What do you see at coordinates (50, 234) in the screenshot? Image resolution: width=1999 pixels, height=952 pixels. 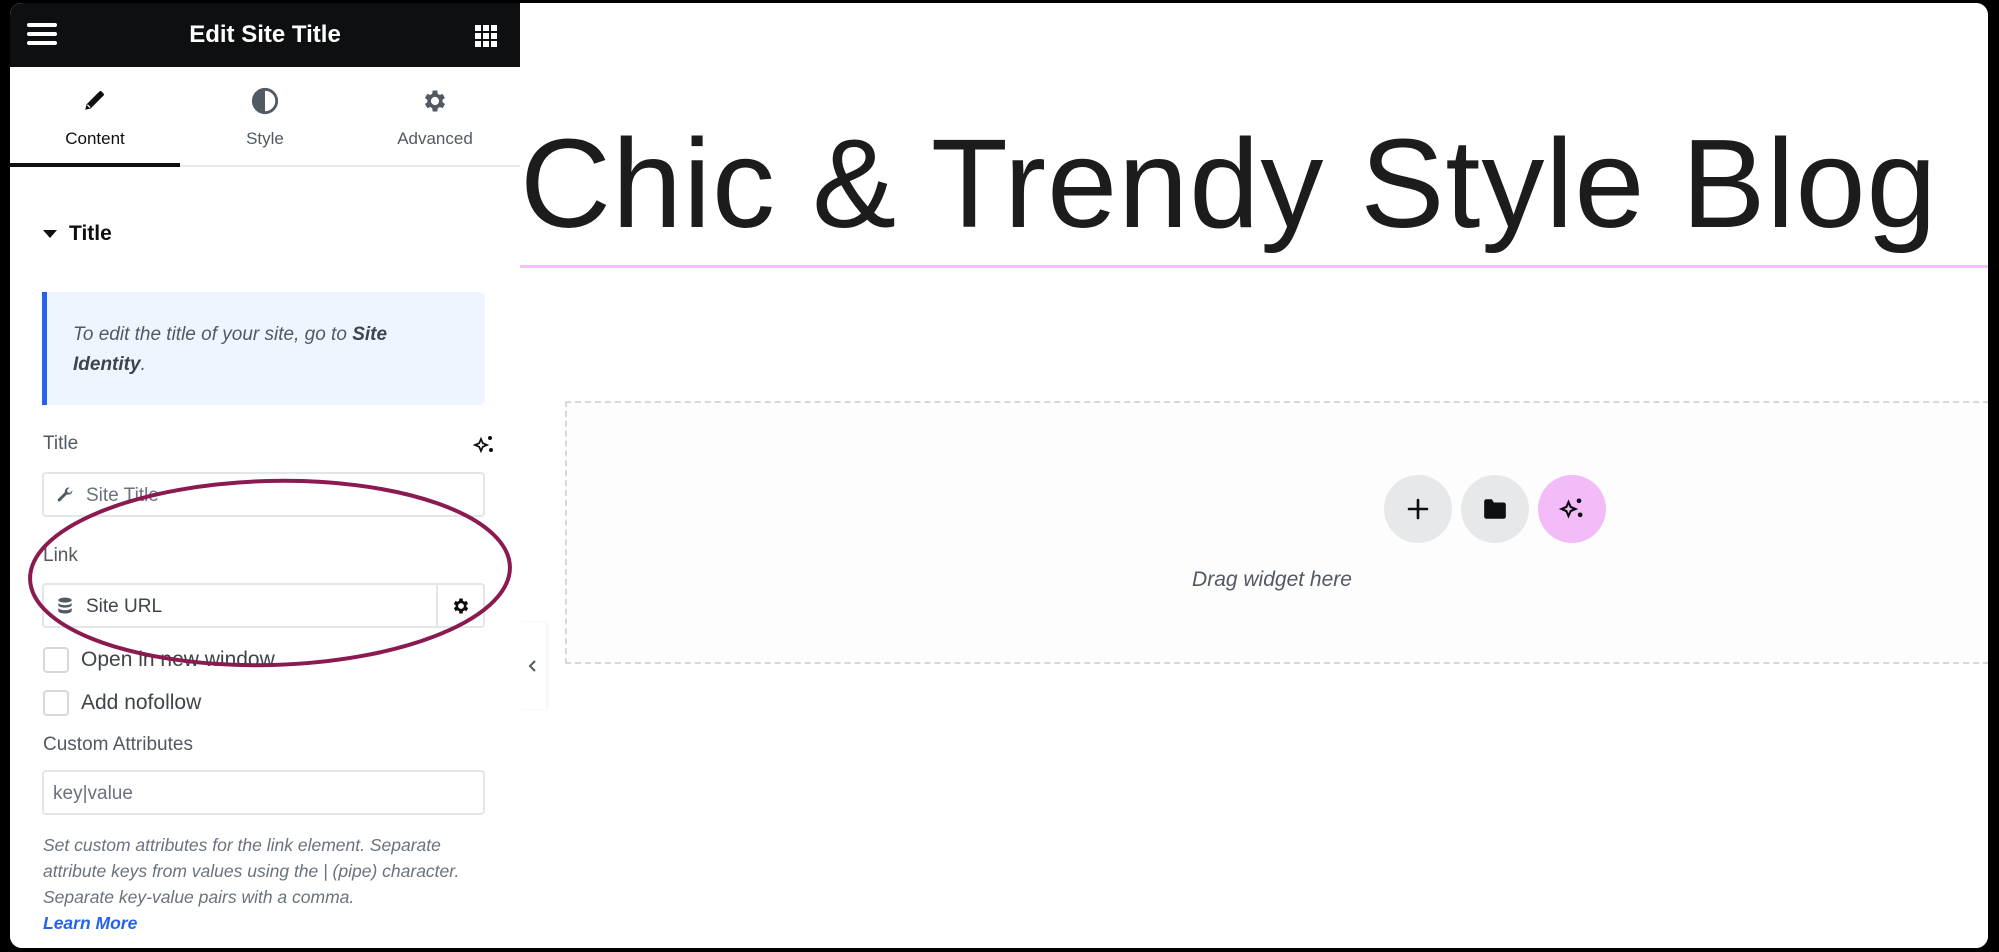 I see `caret-down-icon` at bounding box center [50, 234].